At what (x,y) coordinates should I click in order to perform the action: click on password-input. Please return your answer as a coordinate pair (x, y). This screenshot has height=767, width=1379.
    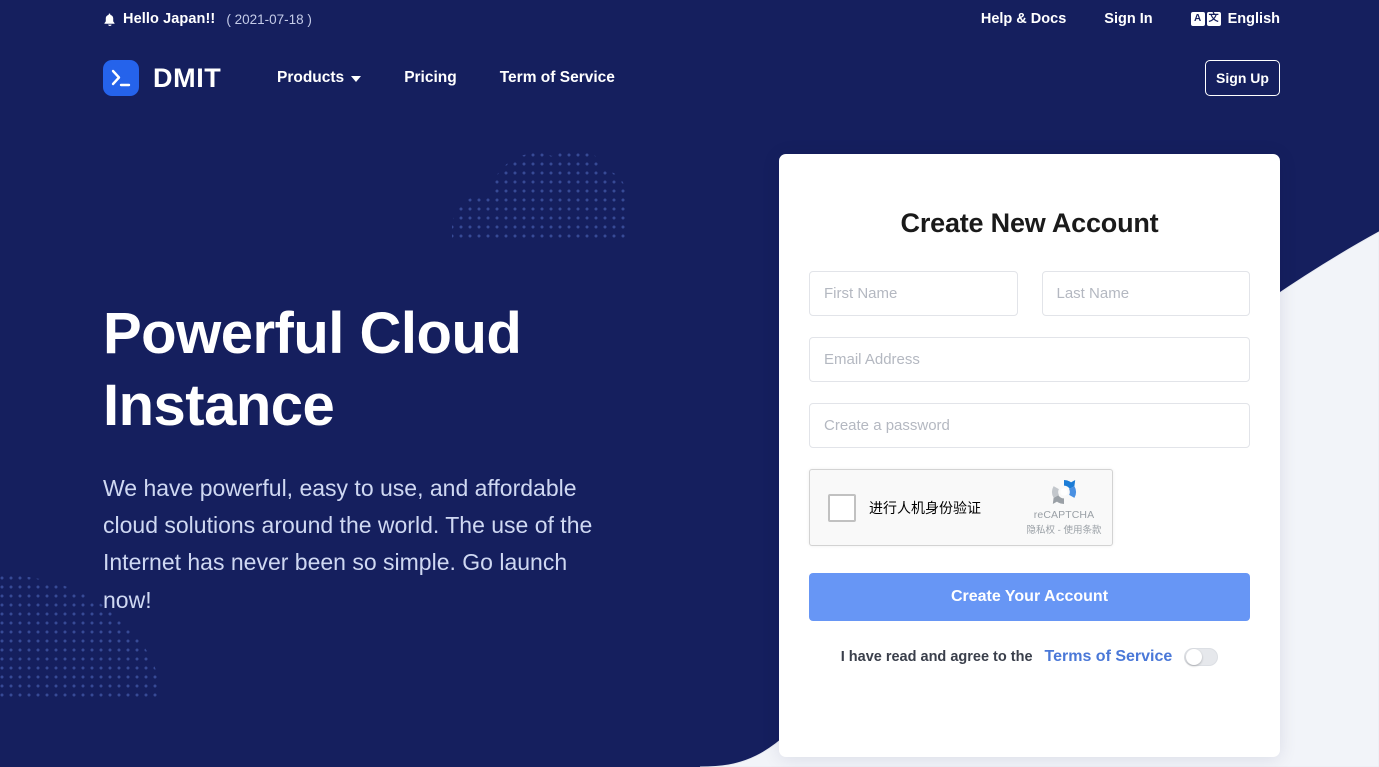
    Looking at the image, I should click on (1029, 425).